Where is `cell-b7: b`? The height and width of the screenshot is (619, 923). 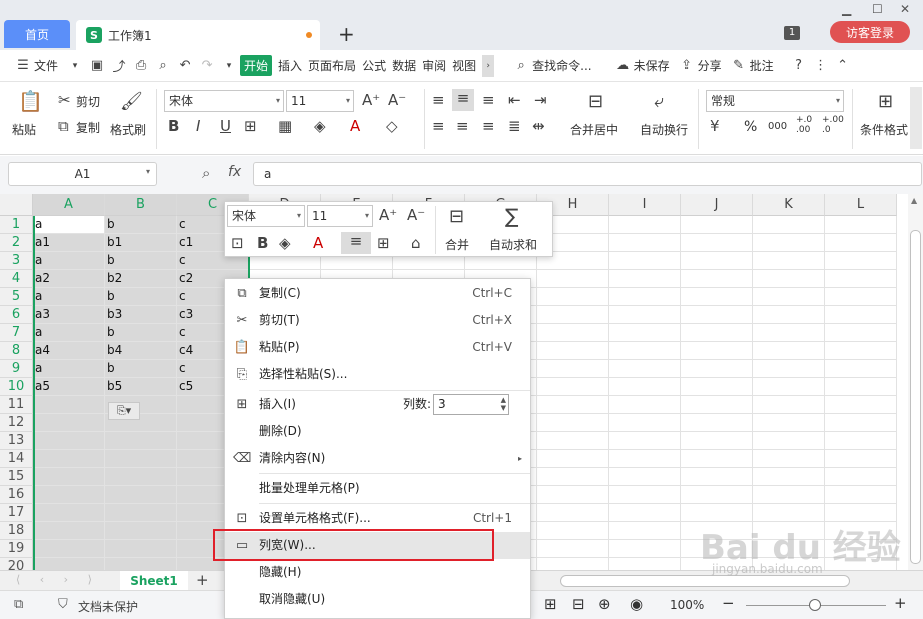
cell-b7: b is located at coordinates (141, 333).